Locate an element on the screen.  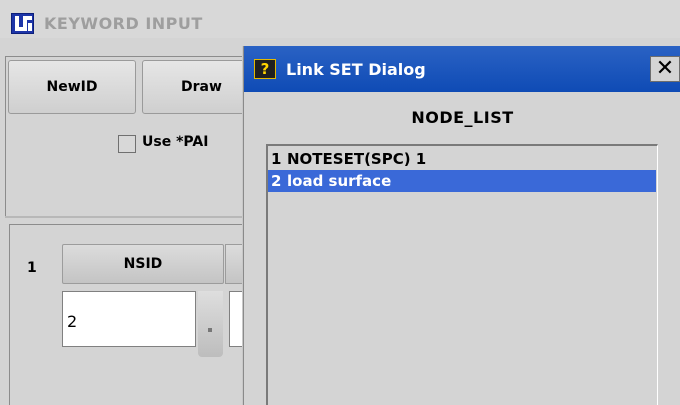
list-item-index: 2 is located at coordinates (276, 181).